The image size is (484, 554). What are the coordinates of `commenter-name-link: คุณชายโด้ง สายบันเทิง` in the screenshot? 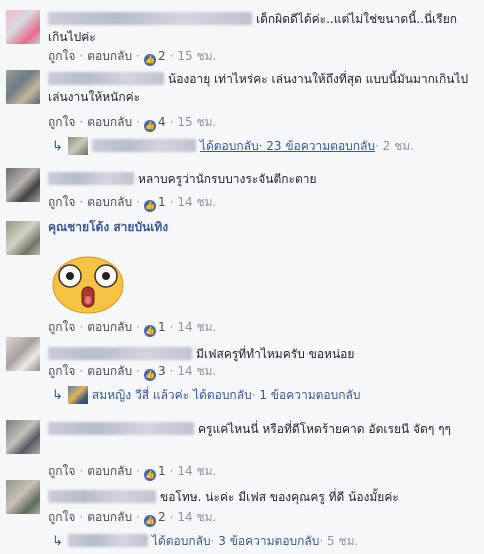 It's located at (108, 227).